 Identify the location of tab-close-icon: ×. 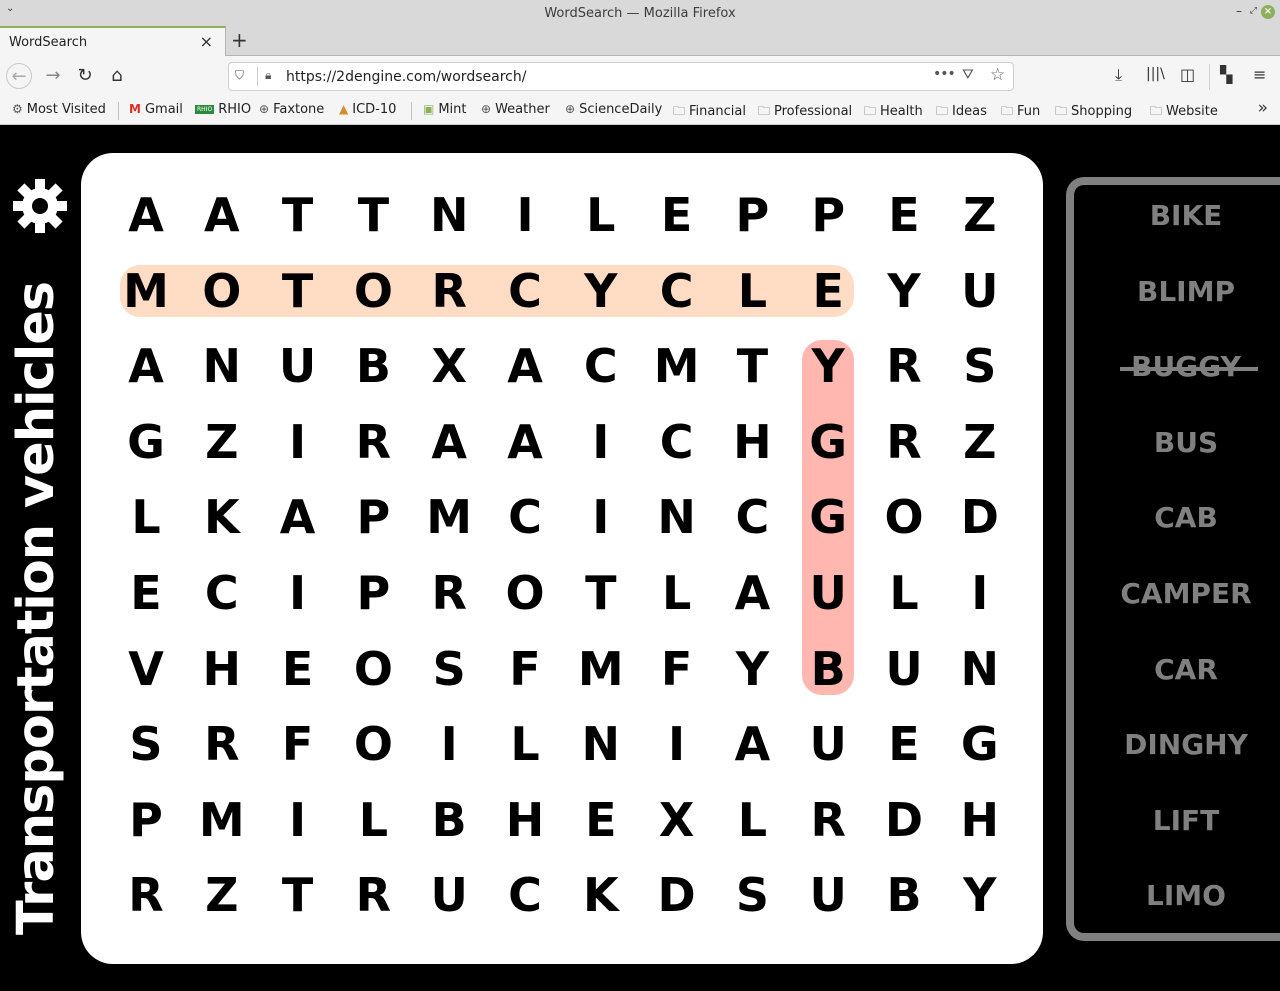
(206, 41).